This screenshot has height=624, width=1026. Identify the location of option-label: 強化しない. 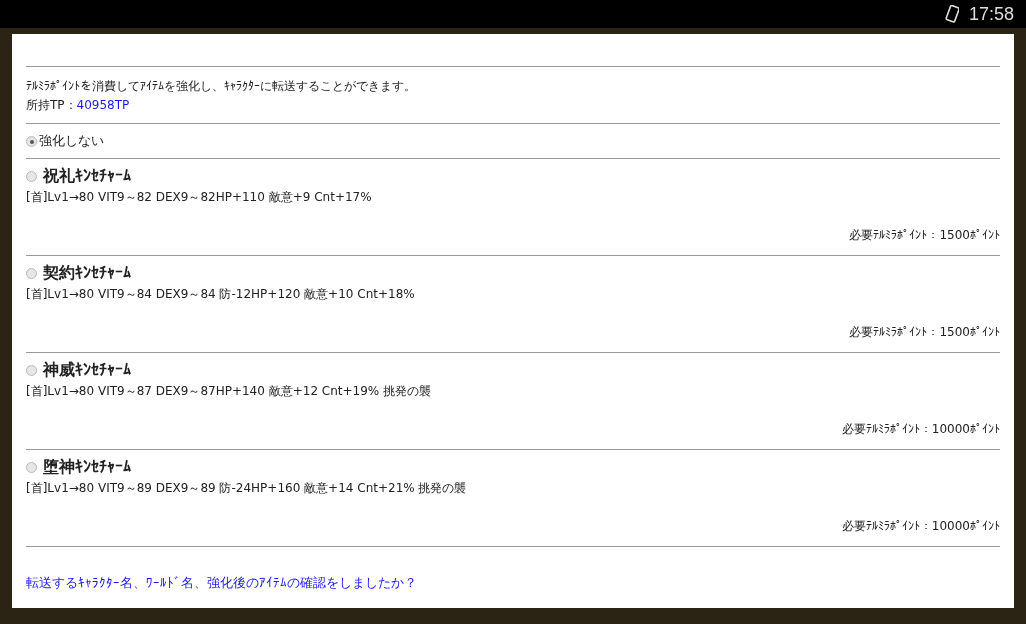
(71, 141).